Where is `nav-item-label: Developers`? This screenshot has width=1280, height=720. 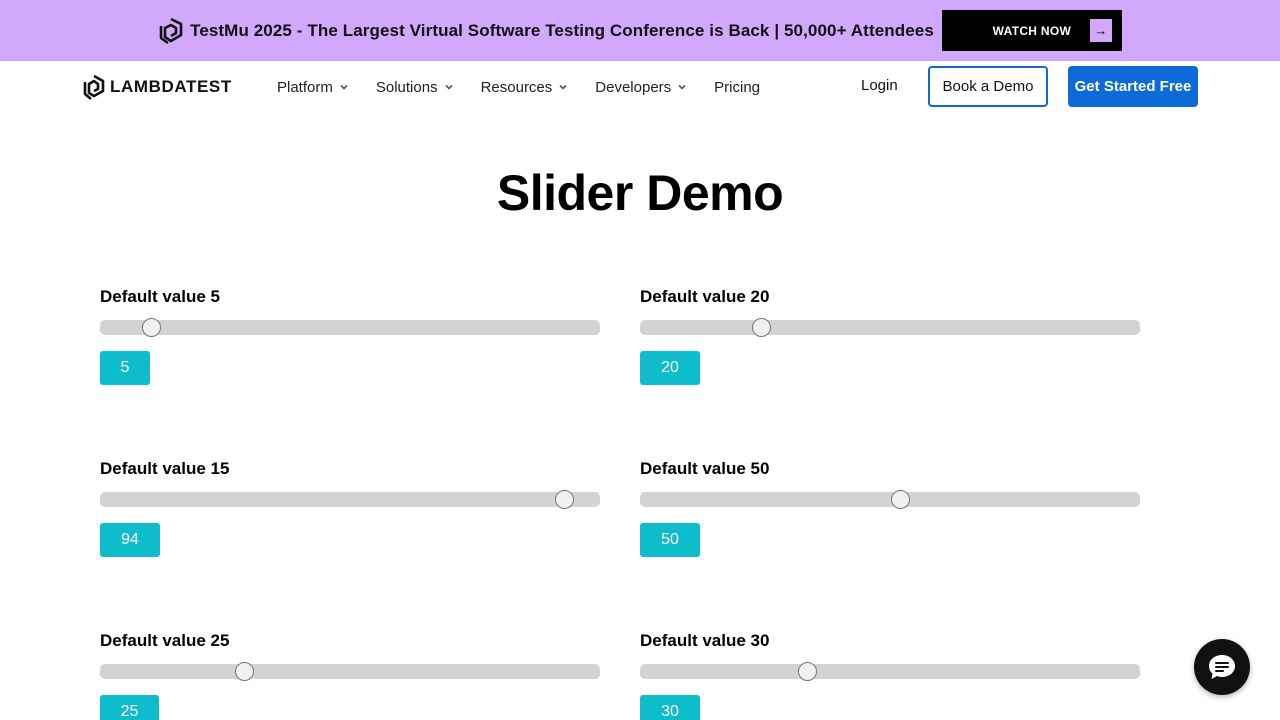
nav-item-label: Developers is located at coordinates (633, 87).